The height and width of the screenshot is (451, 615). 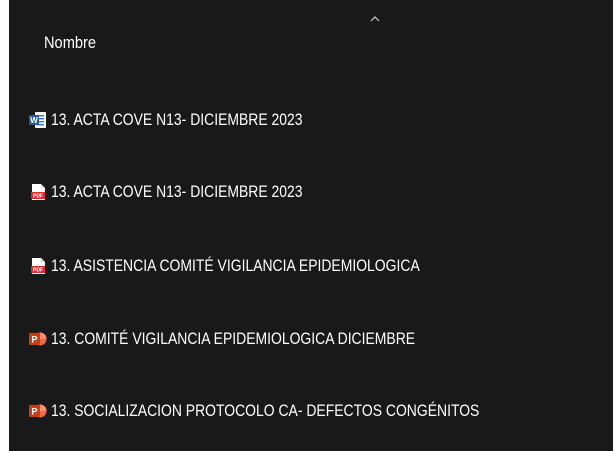 I want to click on file-row: W 13. ACTA COVE N13- DICIEMBRE 2023, so click(x=311, y=120).